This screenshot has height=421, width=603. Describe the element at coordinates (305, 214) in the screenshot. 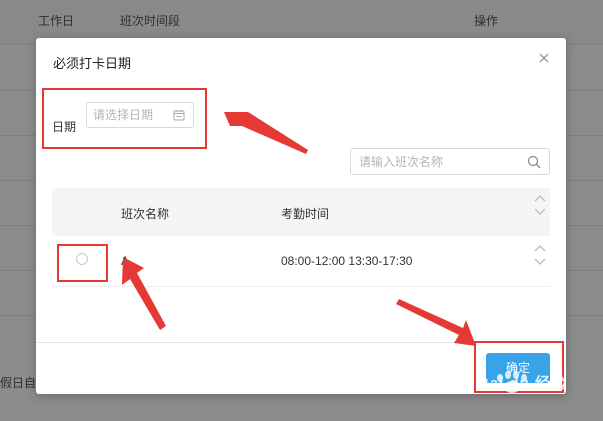

I see `column-header-attendance-time: 考勤时间` at that location.